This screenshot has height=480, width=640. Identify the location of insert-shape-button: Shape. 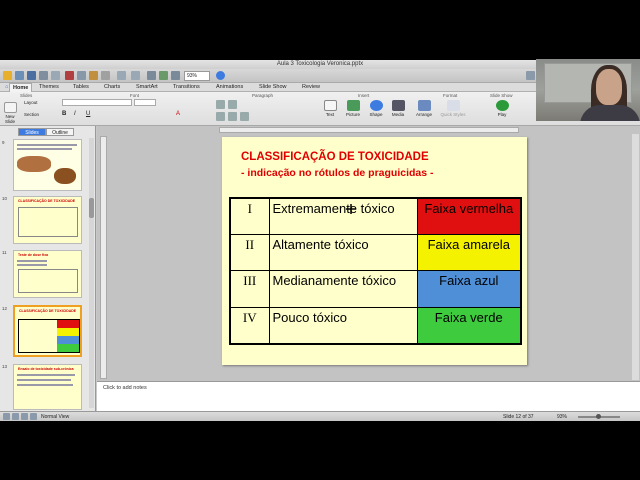
(376, 108).